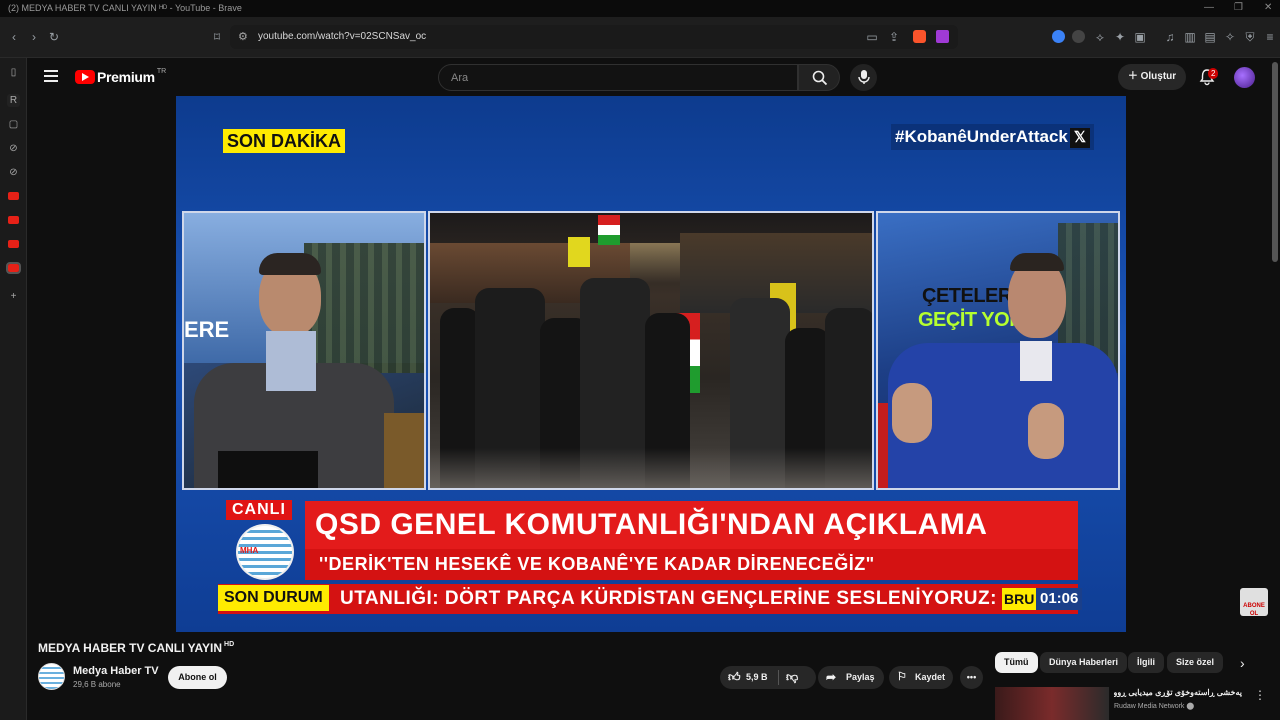 The image size is (1280, 720). What do you see at coordinates (998, 350) in the screenshot?
I see `guest-panel: ÇETELERE GEÇİT YOK` at bounding box center [998, 350].